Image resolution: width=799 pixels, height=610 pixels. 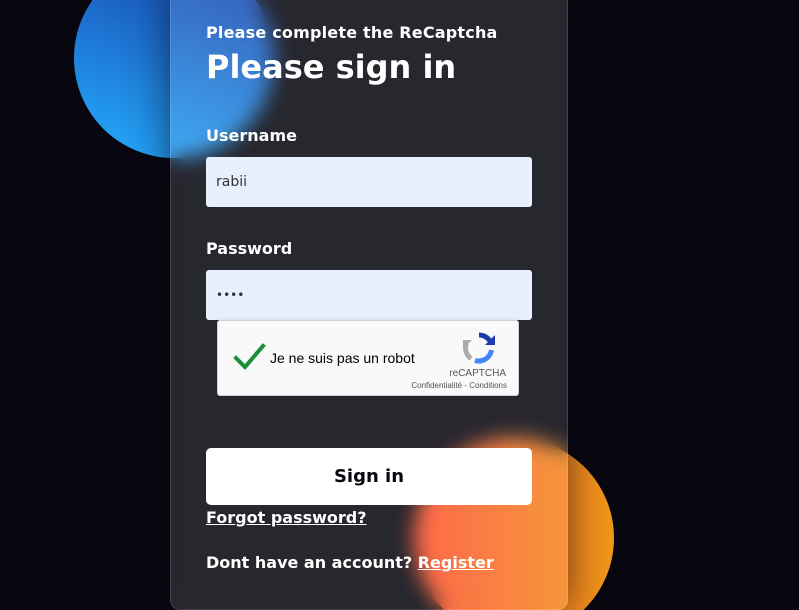 I want to click on username-label: Username, so click(x=251, y=135).